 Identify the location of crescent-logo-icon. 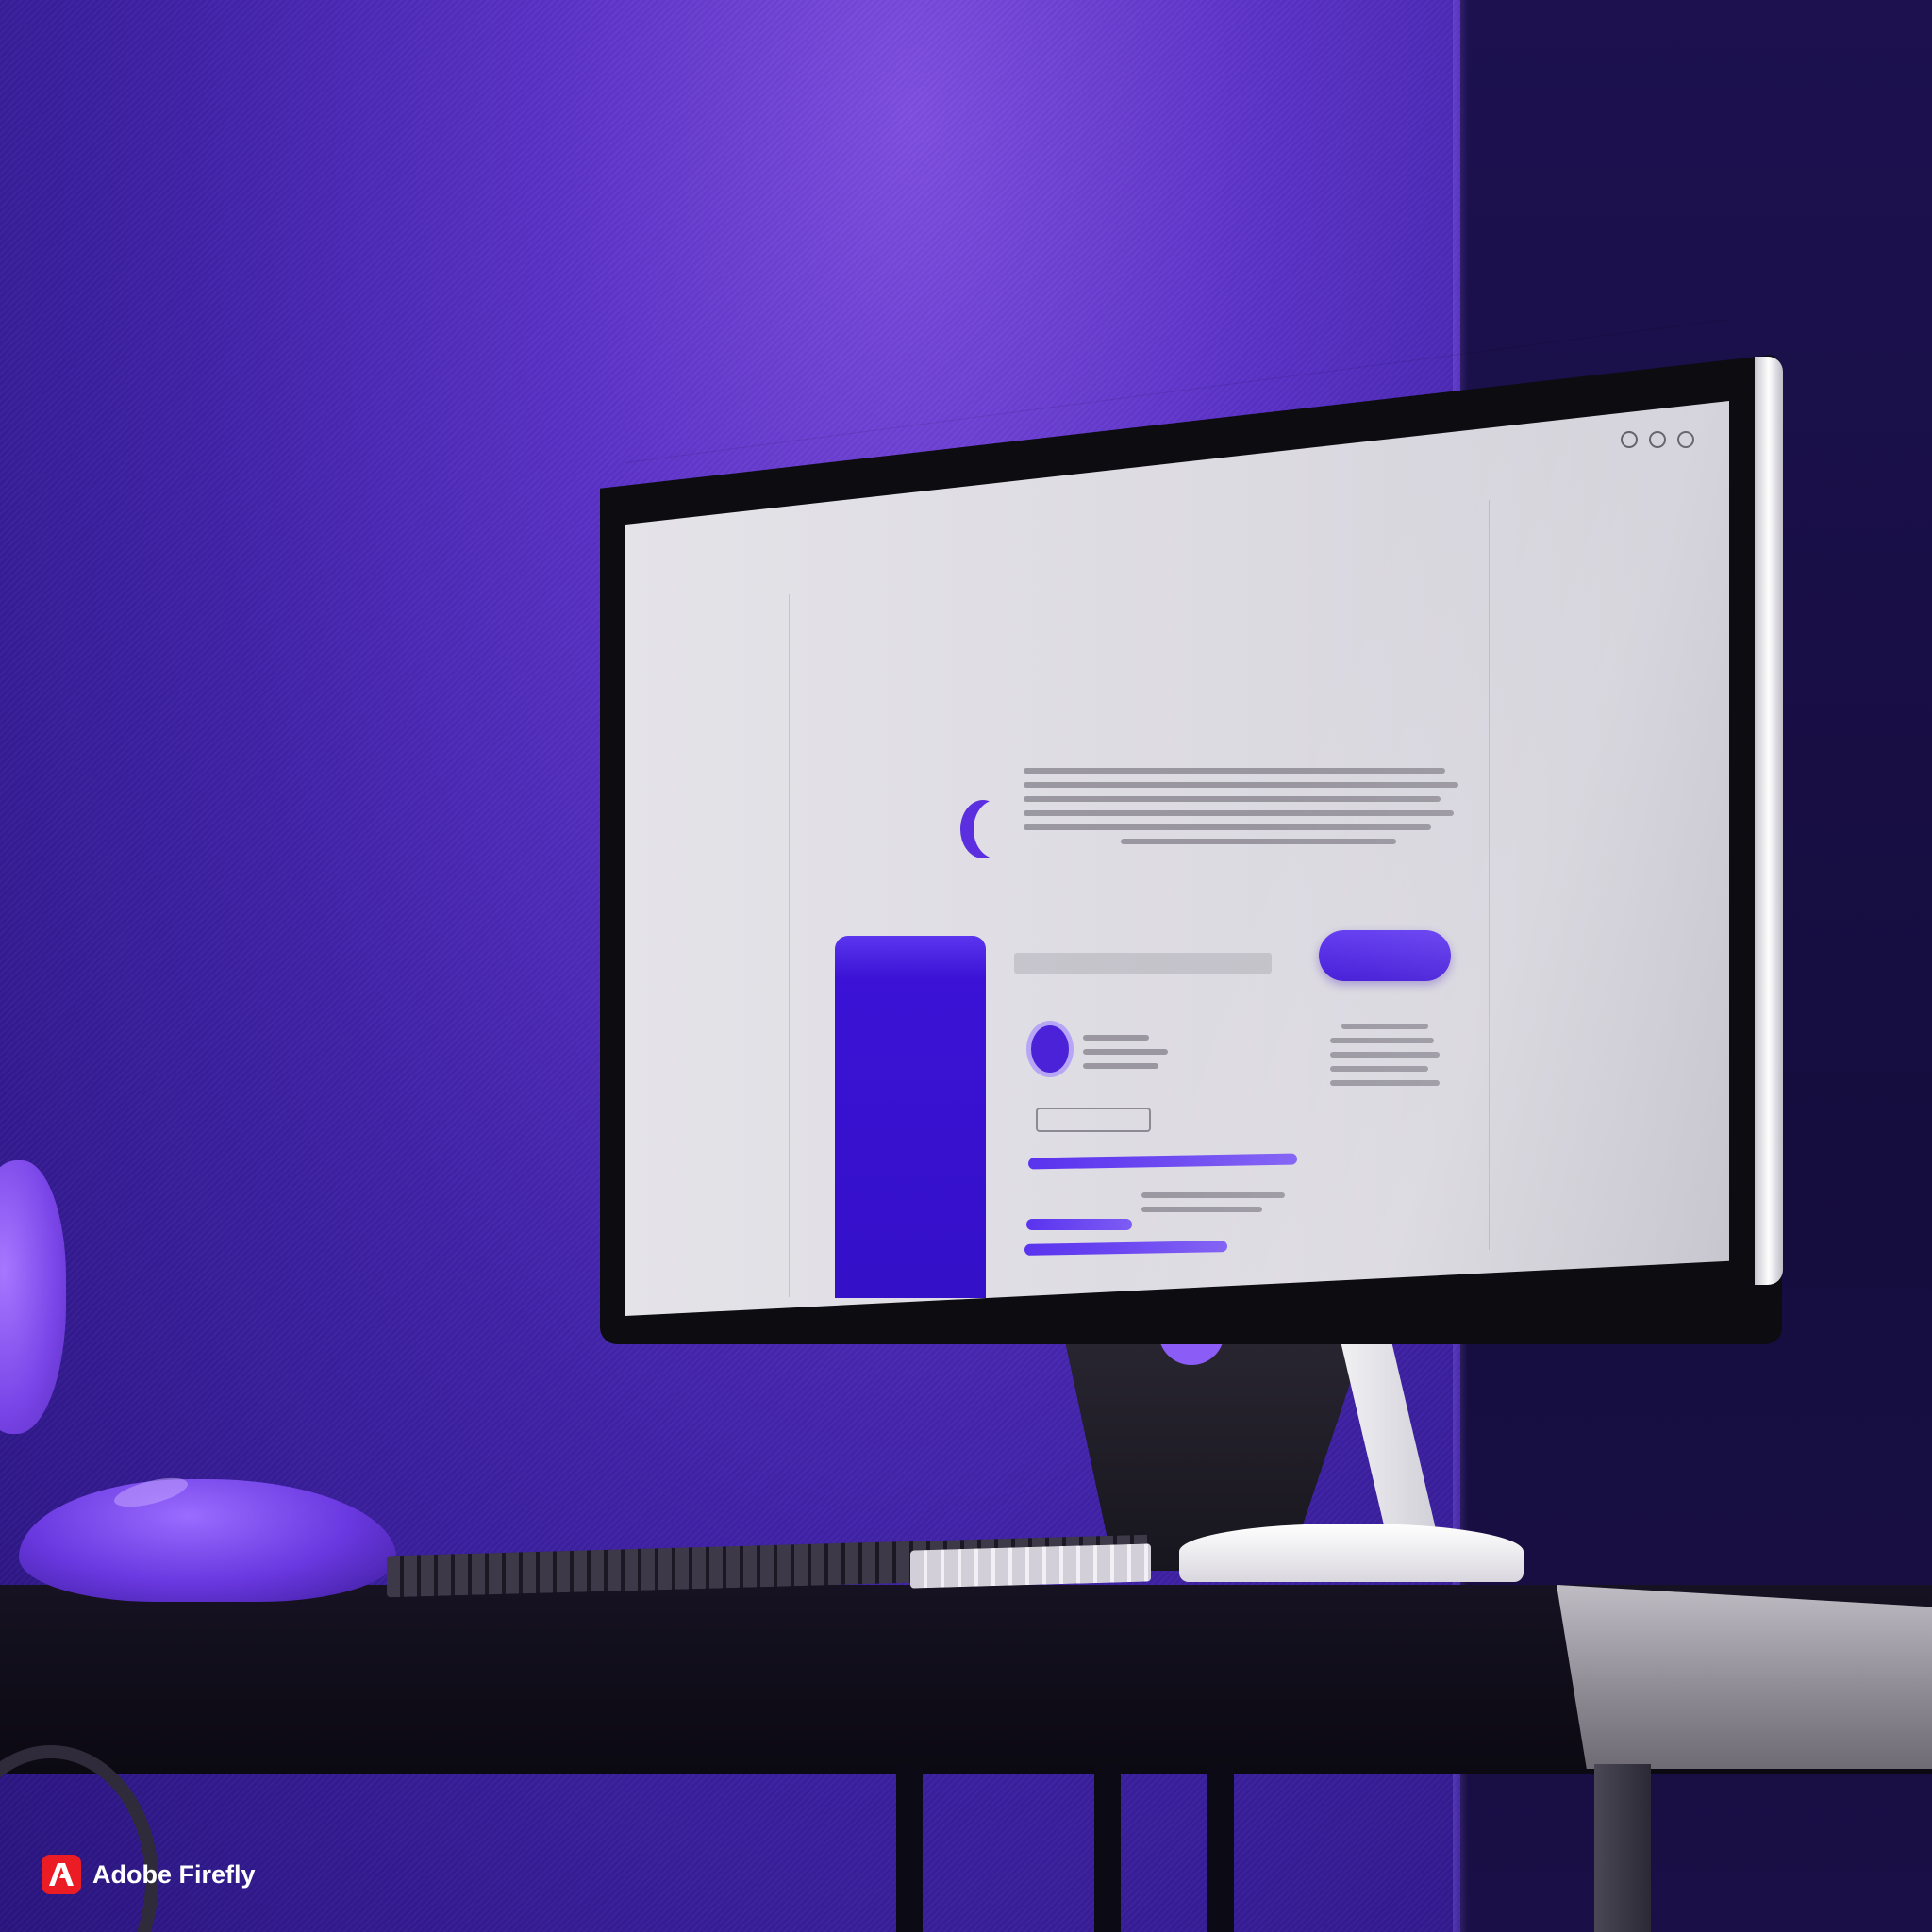
(996, 829).